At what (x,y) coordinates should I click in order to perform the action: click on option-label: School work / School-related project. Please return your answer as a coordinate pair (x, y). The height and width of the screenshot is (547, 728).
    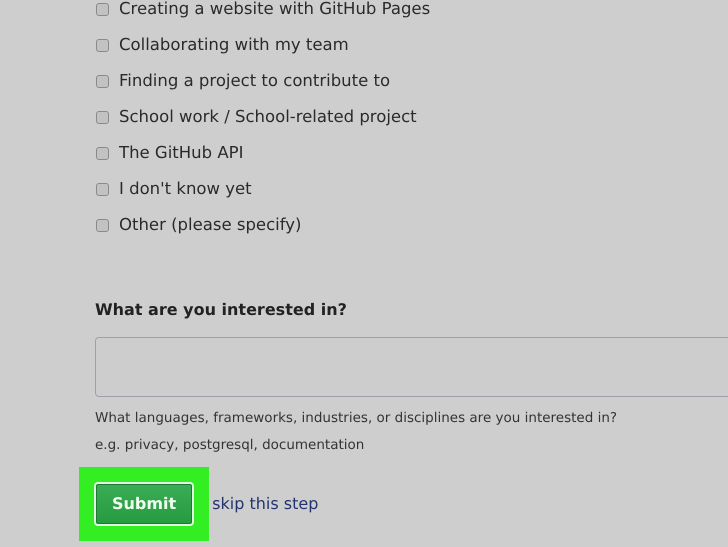
    Looking at the image, I should click on (268, 117).